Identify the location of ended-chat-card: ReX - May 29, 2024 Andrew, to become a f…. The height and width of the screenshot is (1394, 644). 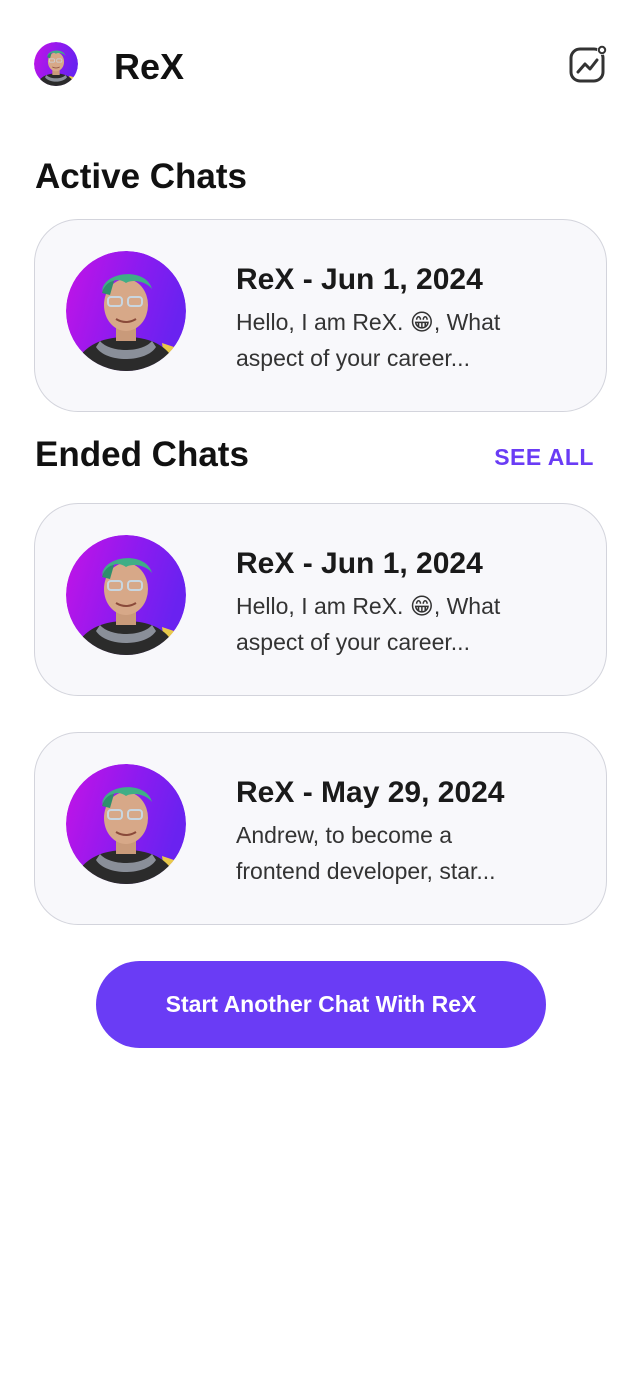
(320, 828).